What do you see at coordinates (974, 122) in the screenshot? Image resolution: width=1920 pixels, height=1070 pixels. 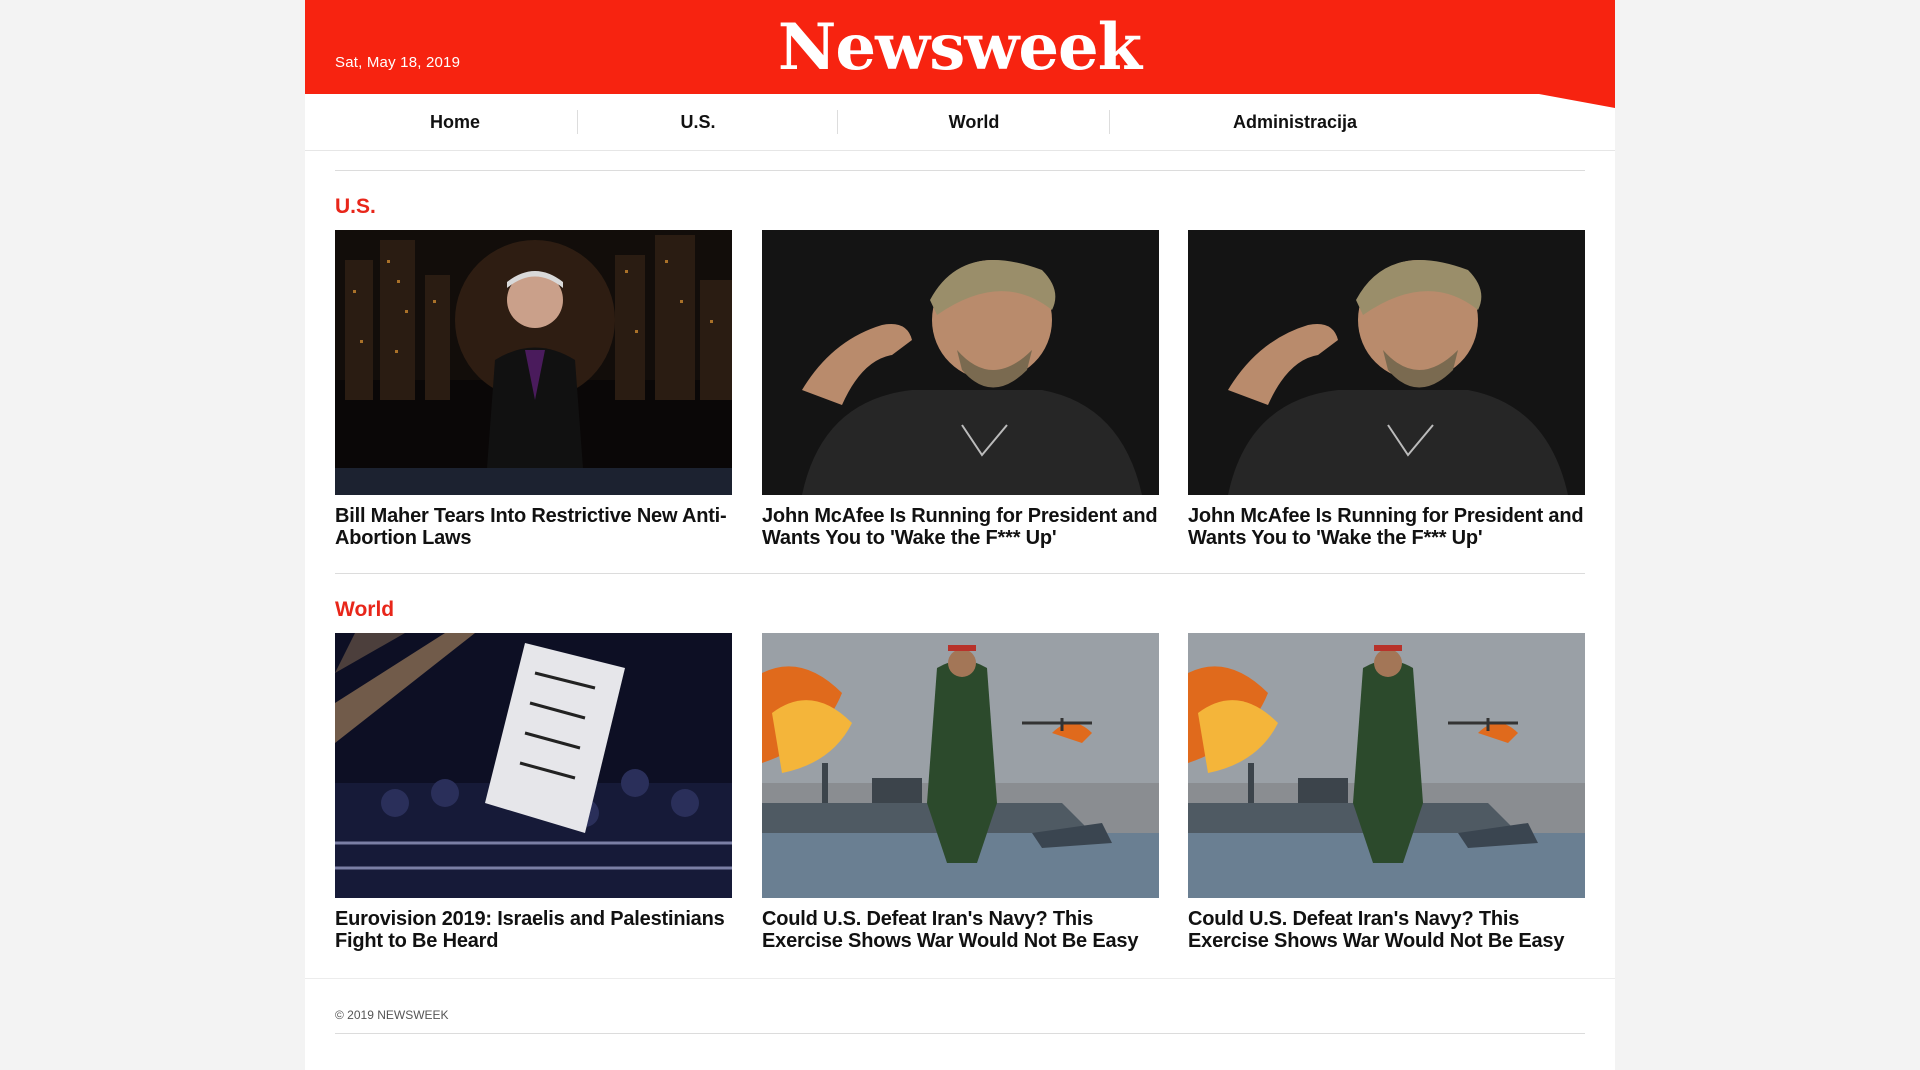 I see `nav-item-world: World` at bounding box center [974, 122].